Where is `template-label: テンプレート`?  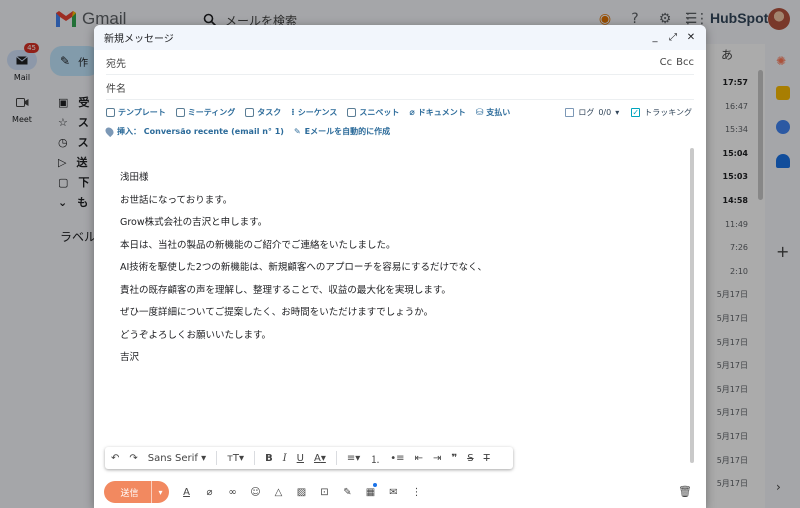
template-label: テンプレート is located at coordinates (142, 112).